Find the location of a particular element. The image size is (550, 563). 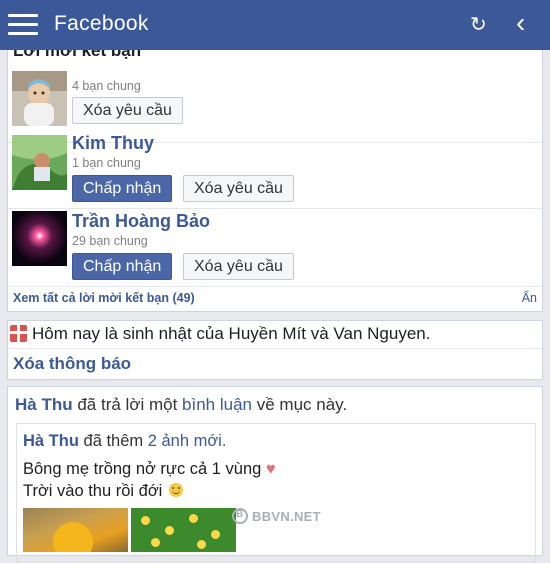

divider is located at coordinates (275, 348).